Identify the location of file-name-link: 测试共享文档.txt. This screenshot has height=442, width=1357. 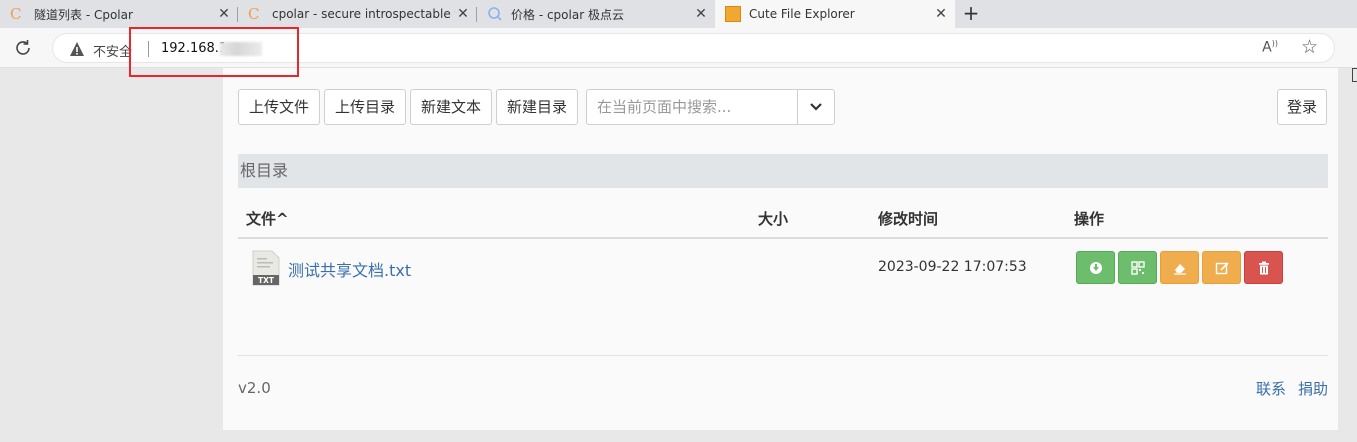
(349, 269).